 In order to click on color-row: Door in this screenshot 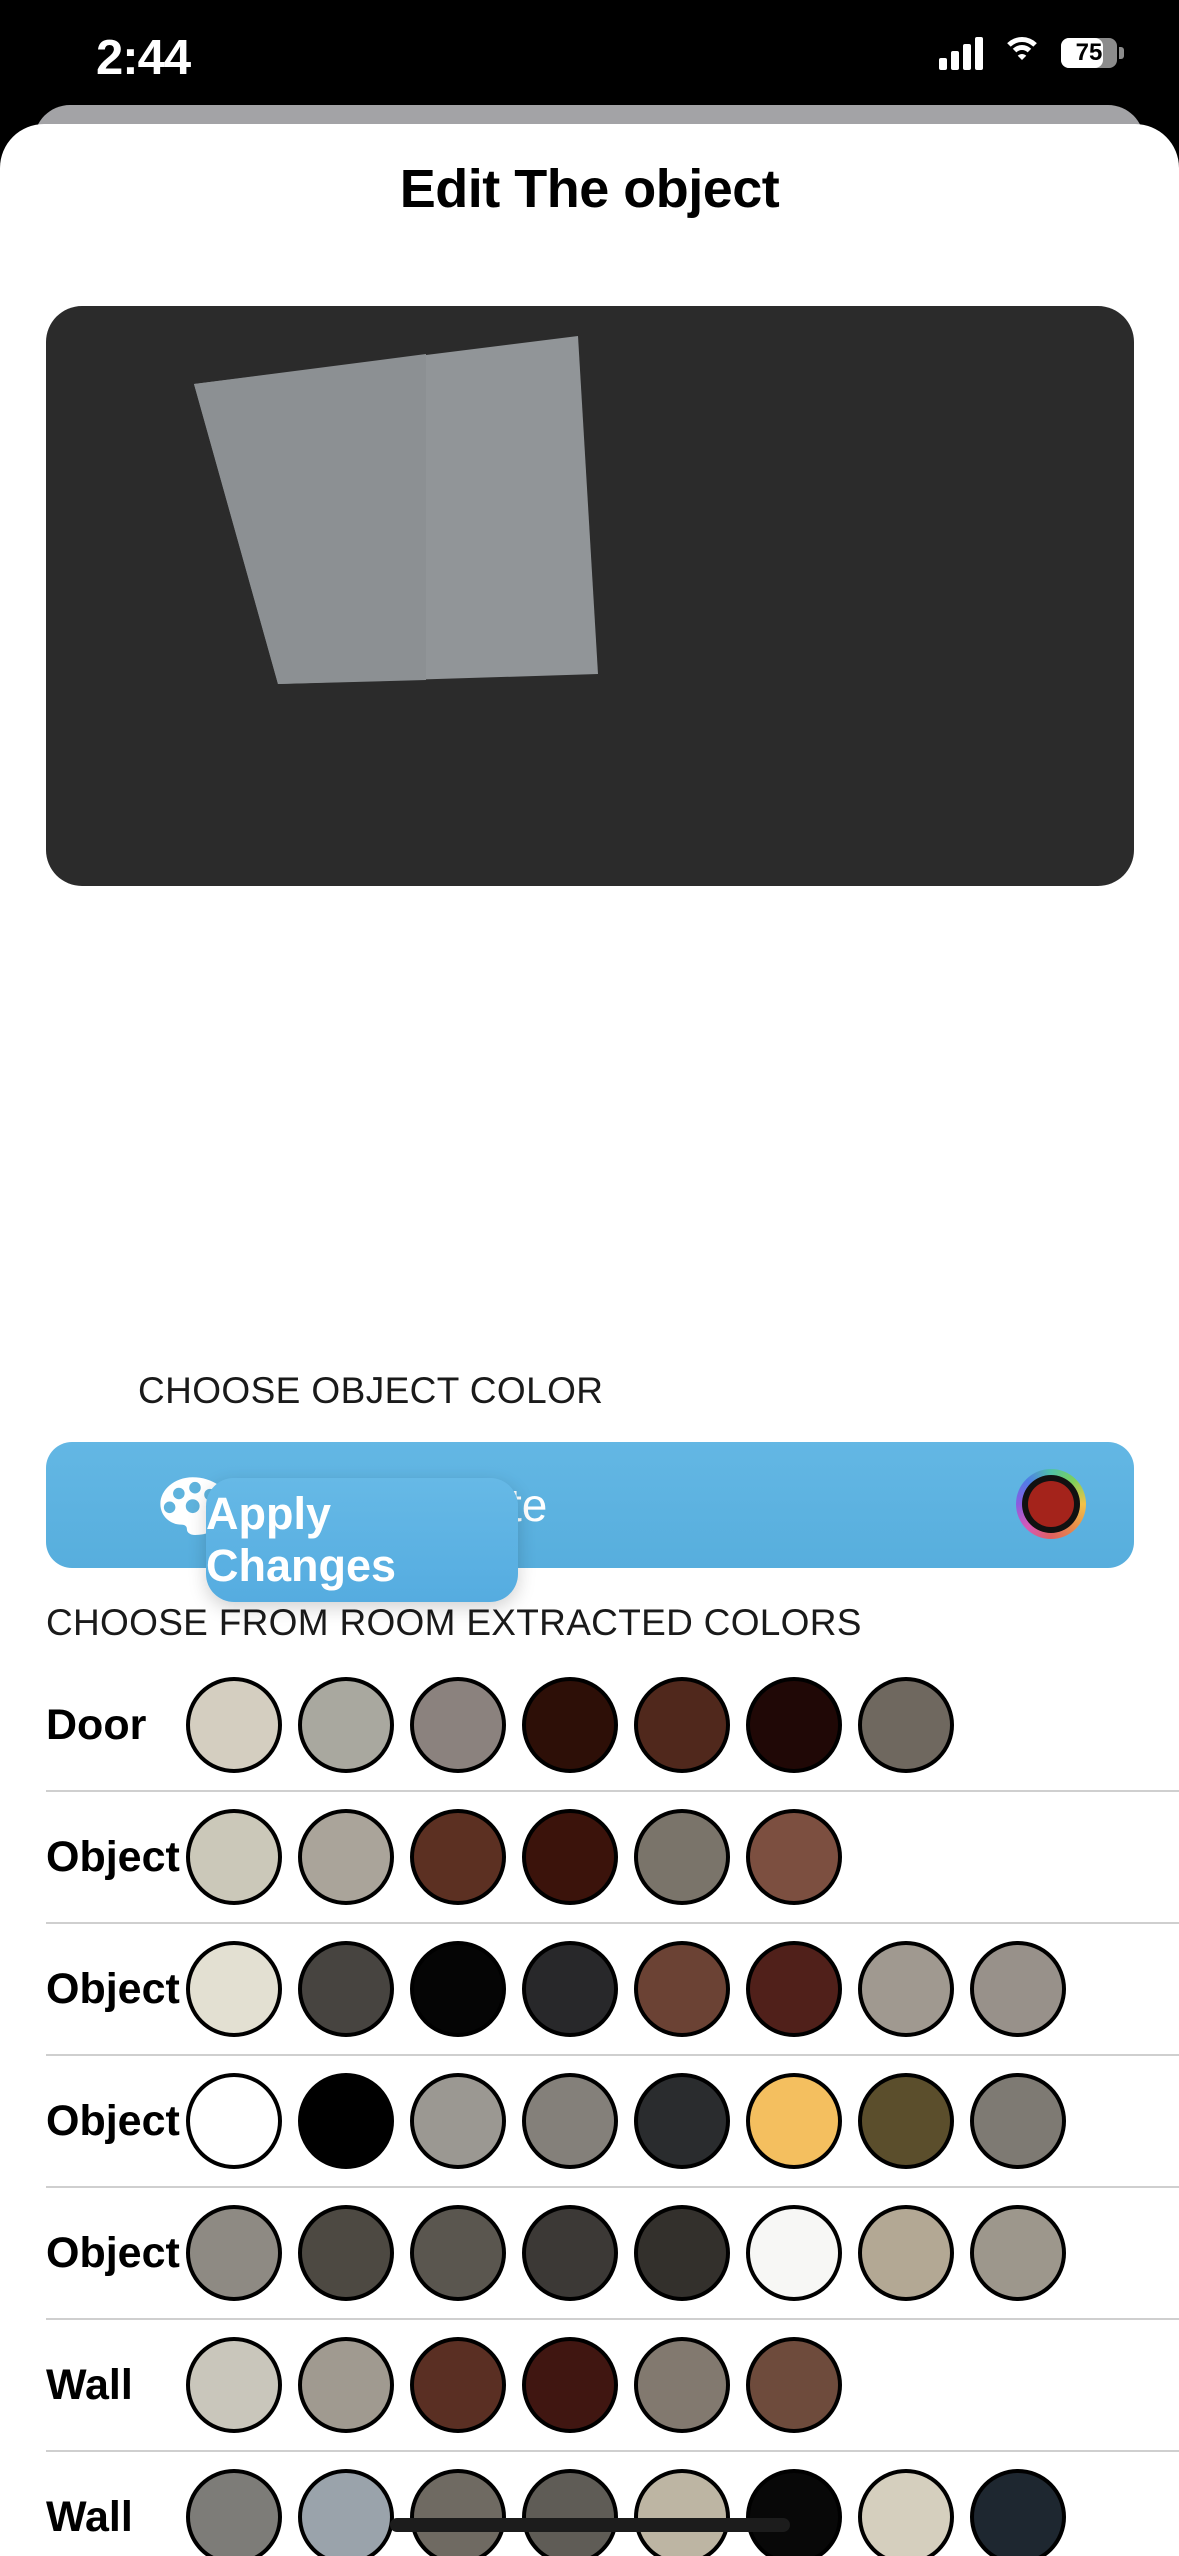, I will do `click(612, 1726)`.